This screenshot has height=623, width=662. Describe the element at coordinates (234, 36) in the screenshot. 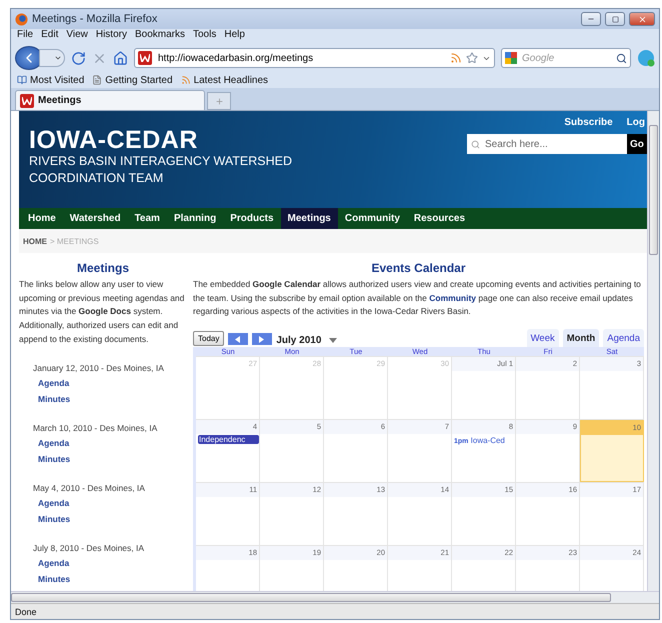

I see `menu-item: Help` at that location.